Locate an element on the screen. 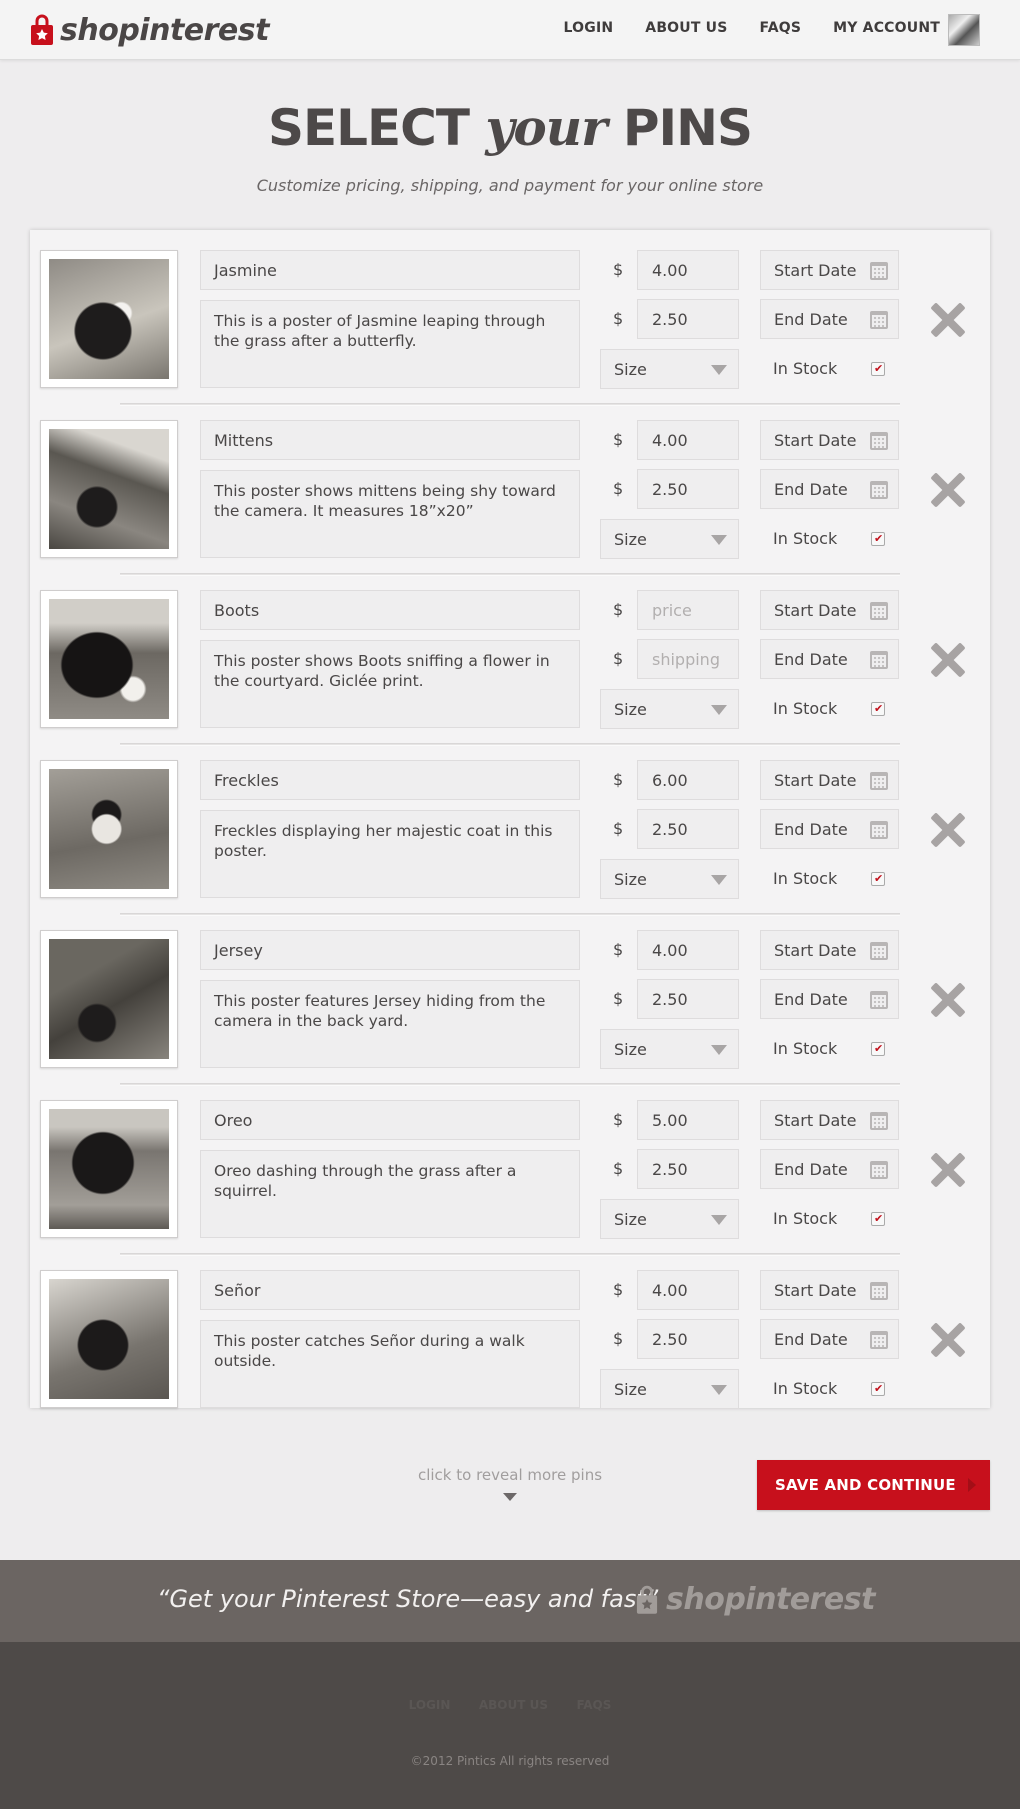 The width and height of the screenshot is (1020, 1809). pin-price-input: 6.00 is located at coordinates (688, 780).